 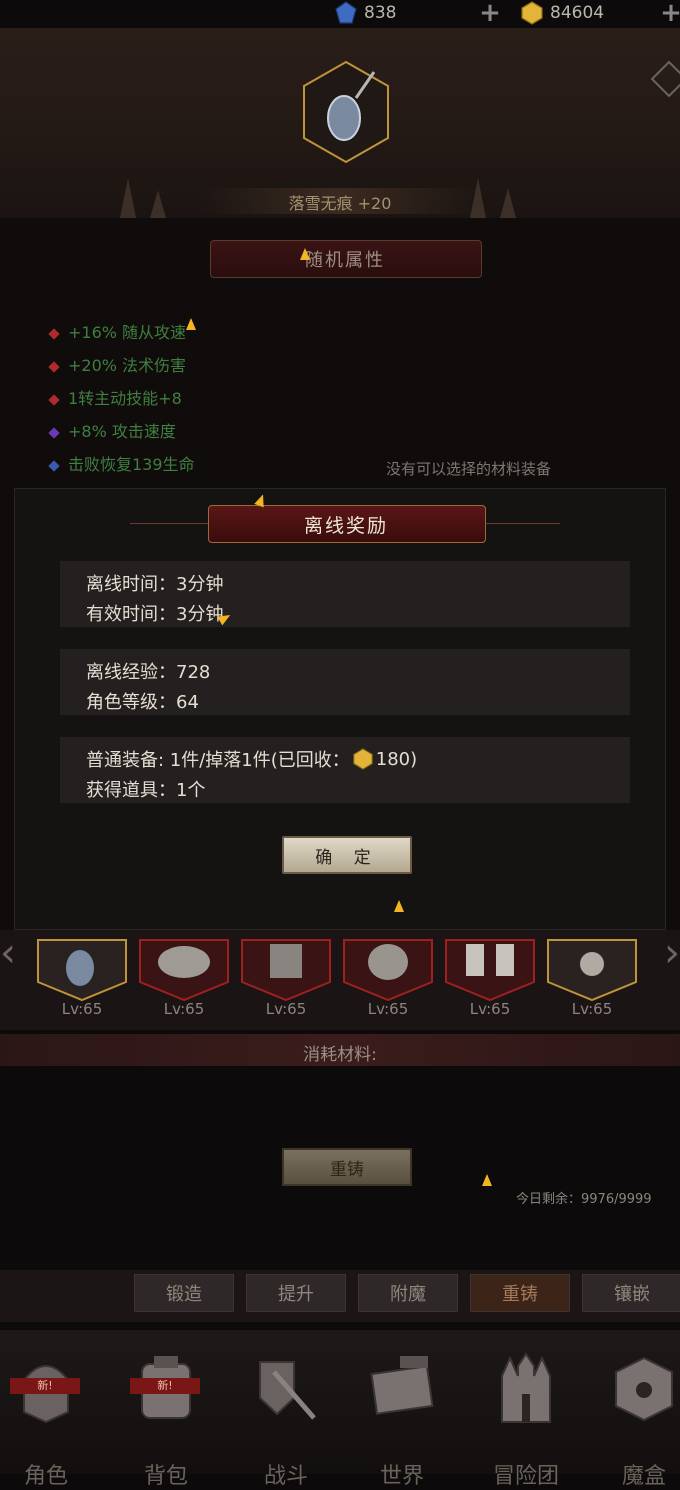 I want to click on equip-slot-boots, so click(x=490, y=970).